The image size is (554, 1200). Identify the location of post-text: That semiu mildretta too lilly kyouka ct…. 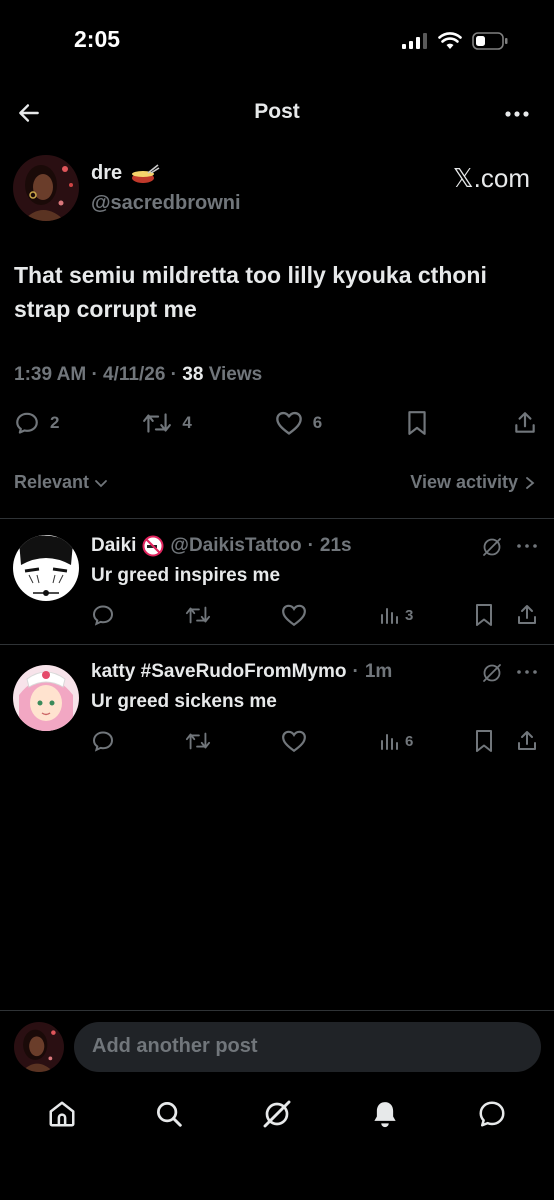
(250, 292).